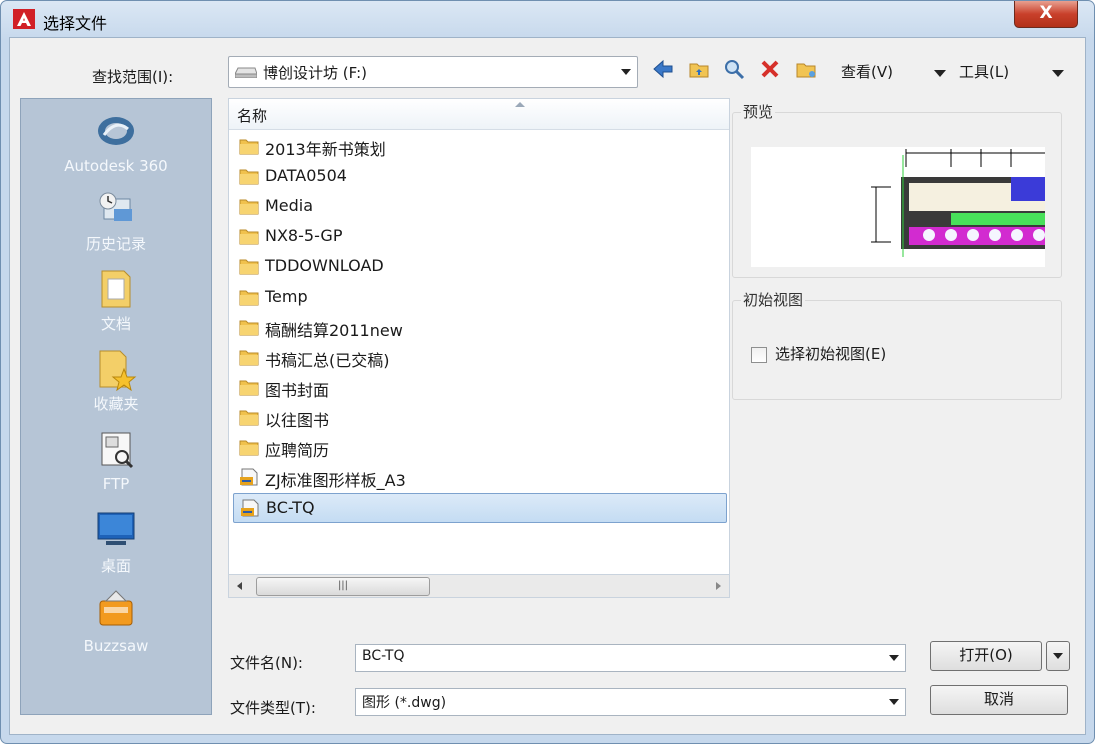 The width and height of the screenshot is (1095, 744). What do you see at coordinates (115, 206) in the screenshot?
I see `history-icon` at bounding box center [115, 206].